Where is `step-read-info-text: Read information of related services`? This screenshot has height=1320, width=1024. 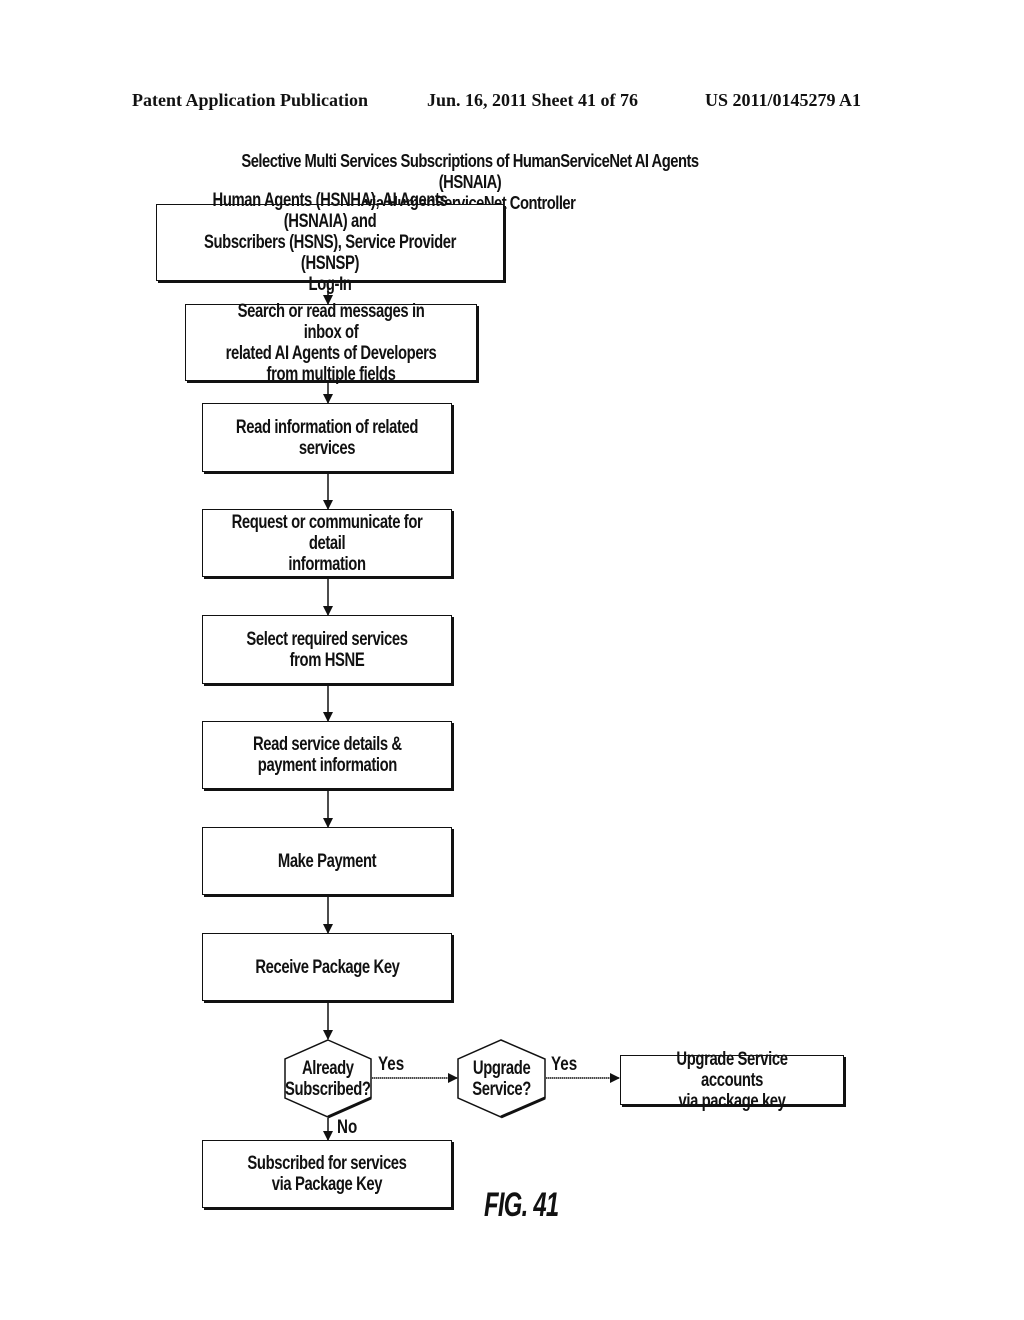 step-read-info-text: Read information of related services is located at coordinates (327, 437).